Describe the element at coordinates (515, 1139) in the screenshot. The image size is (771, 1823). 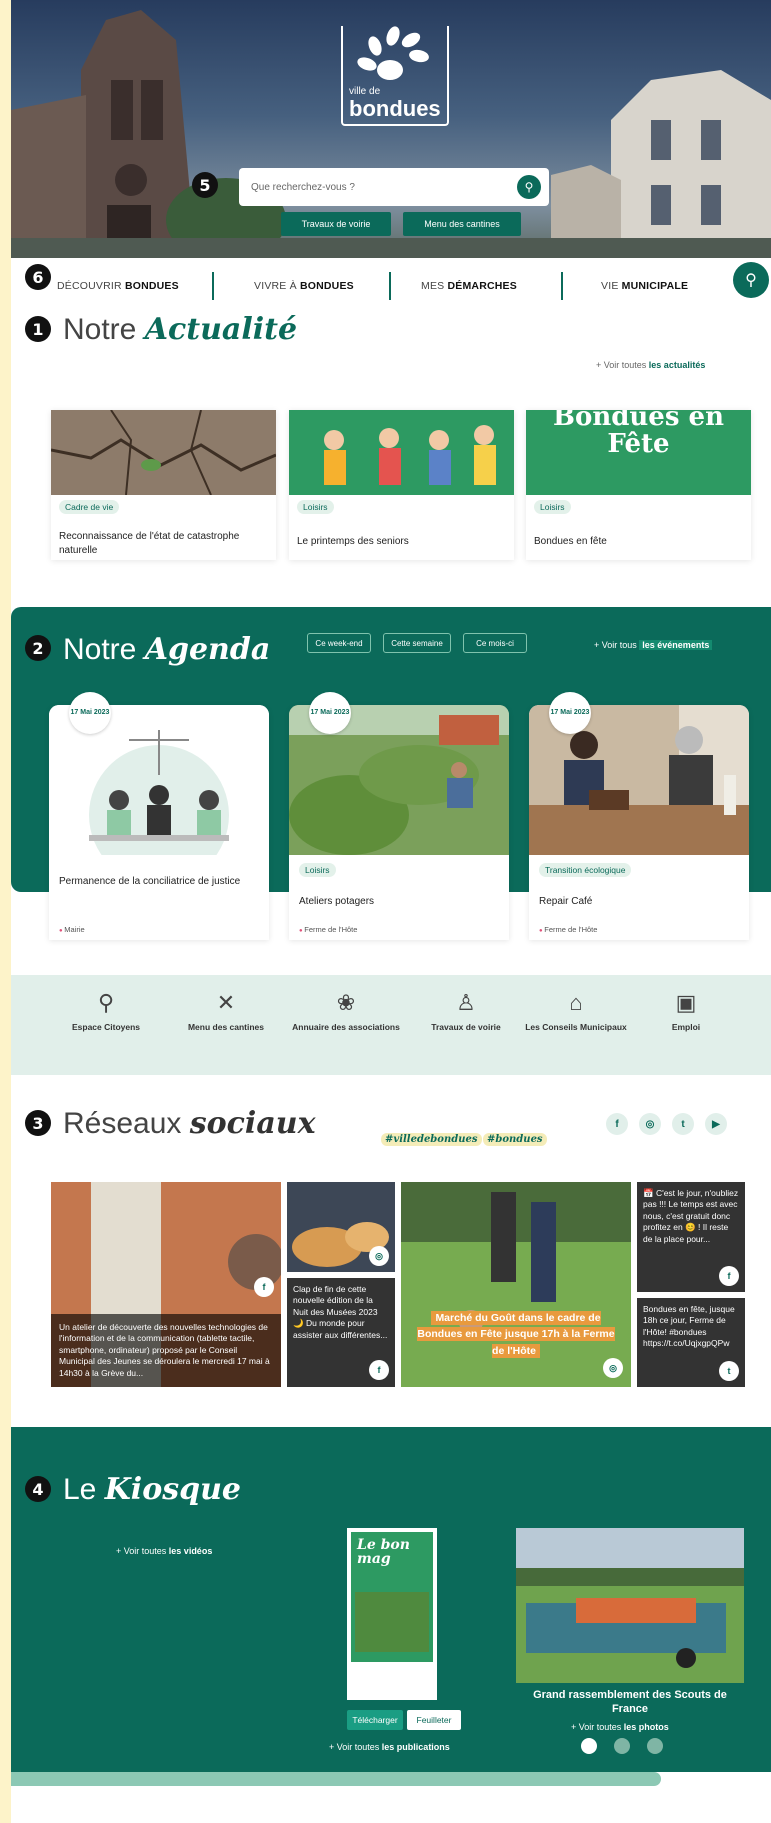
I see `hashtag: #bondues` at that location.